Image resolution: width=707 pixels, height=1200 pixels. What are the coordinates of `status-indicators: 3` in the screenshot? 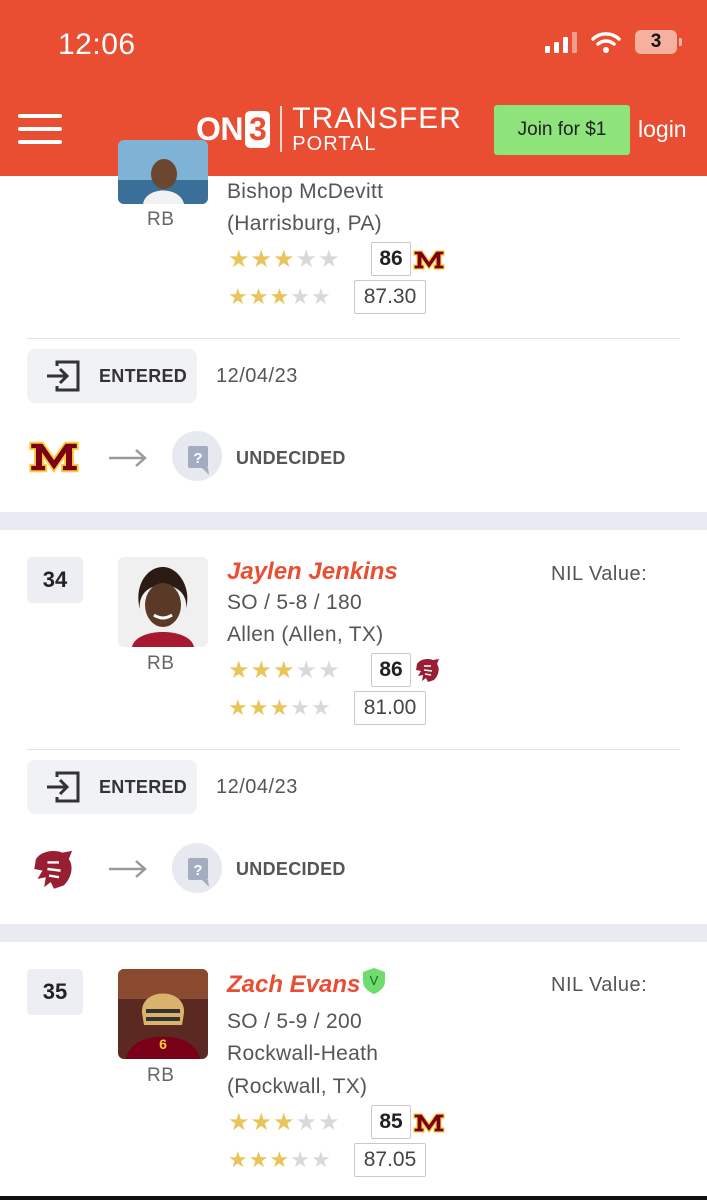 It's located at (613, 42).